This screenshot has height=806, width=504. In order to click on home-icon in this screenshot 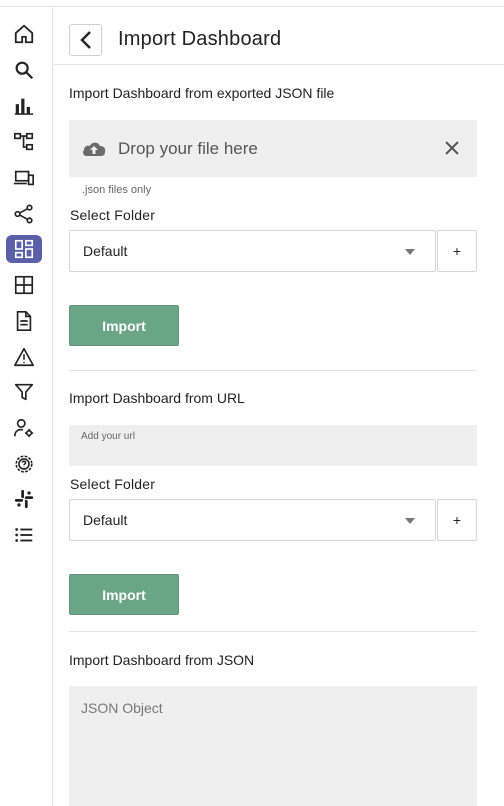, I will do `click(24, 34)`.